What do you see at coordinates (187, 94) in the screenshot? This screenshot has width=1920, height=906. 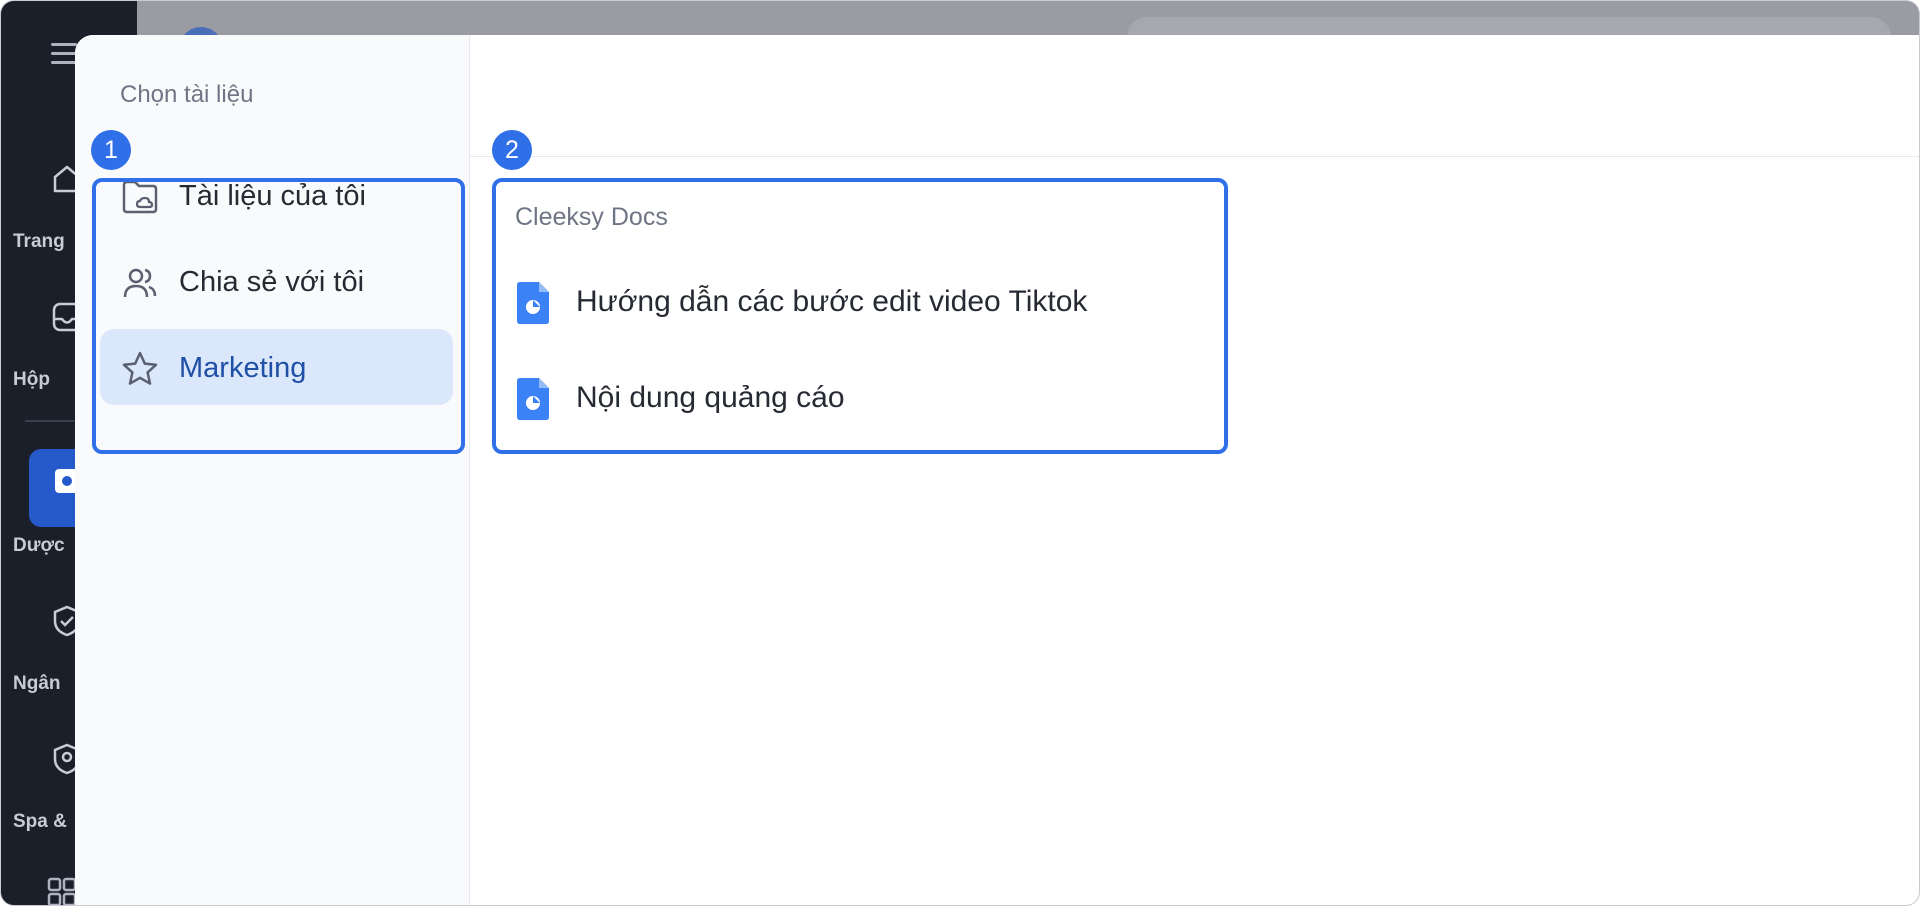 I see `modal-title: Chọn tài liệu` at bounding box center [187, 94].